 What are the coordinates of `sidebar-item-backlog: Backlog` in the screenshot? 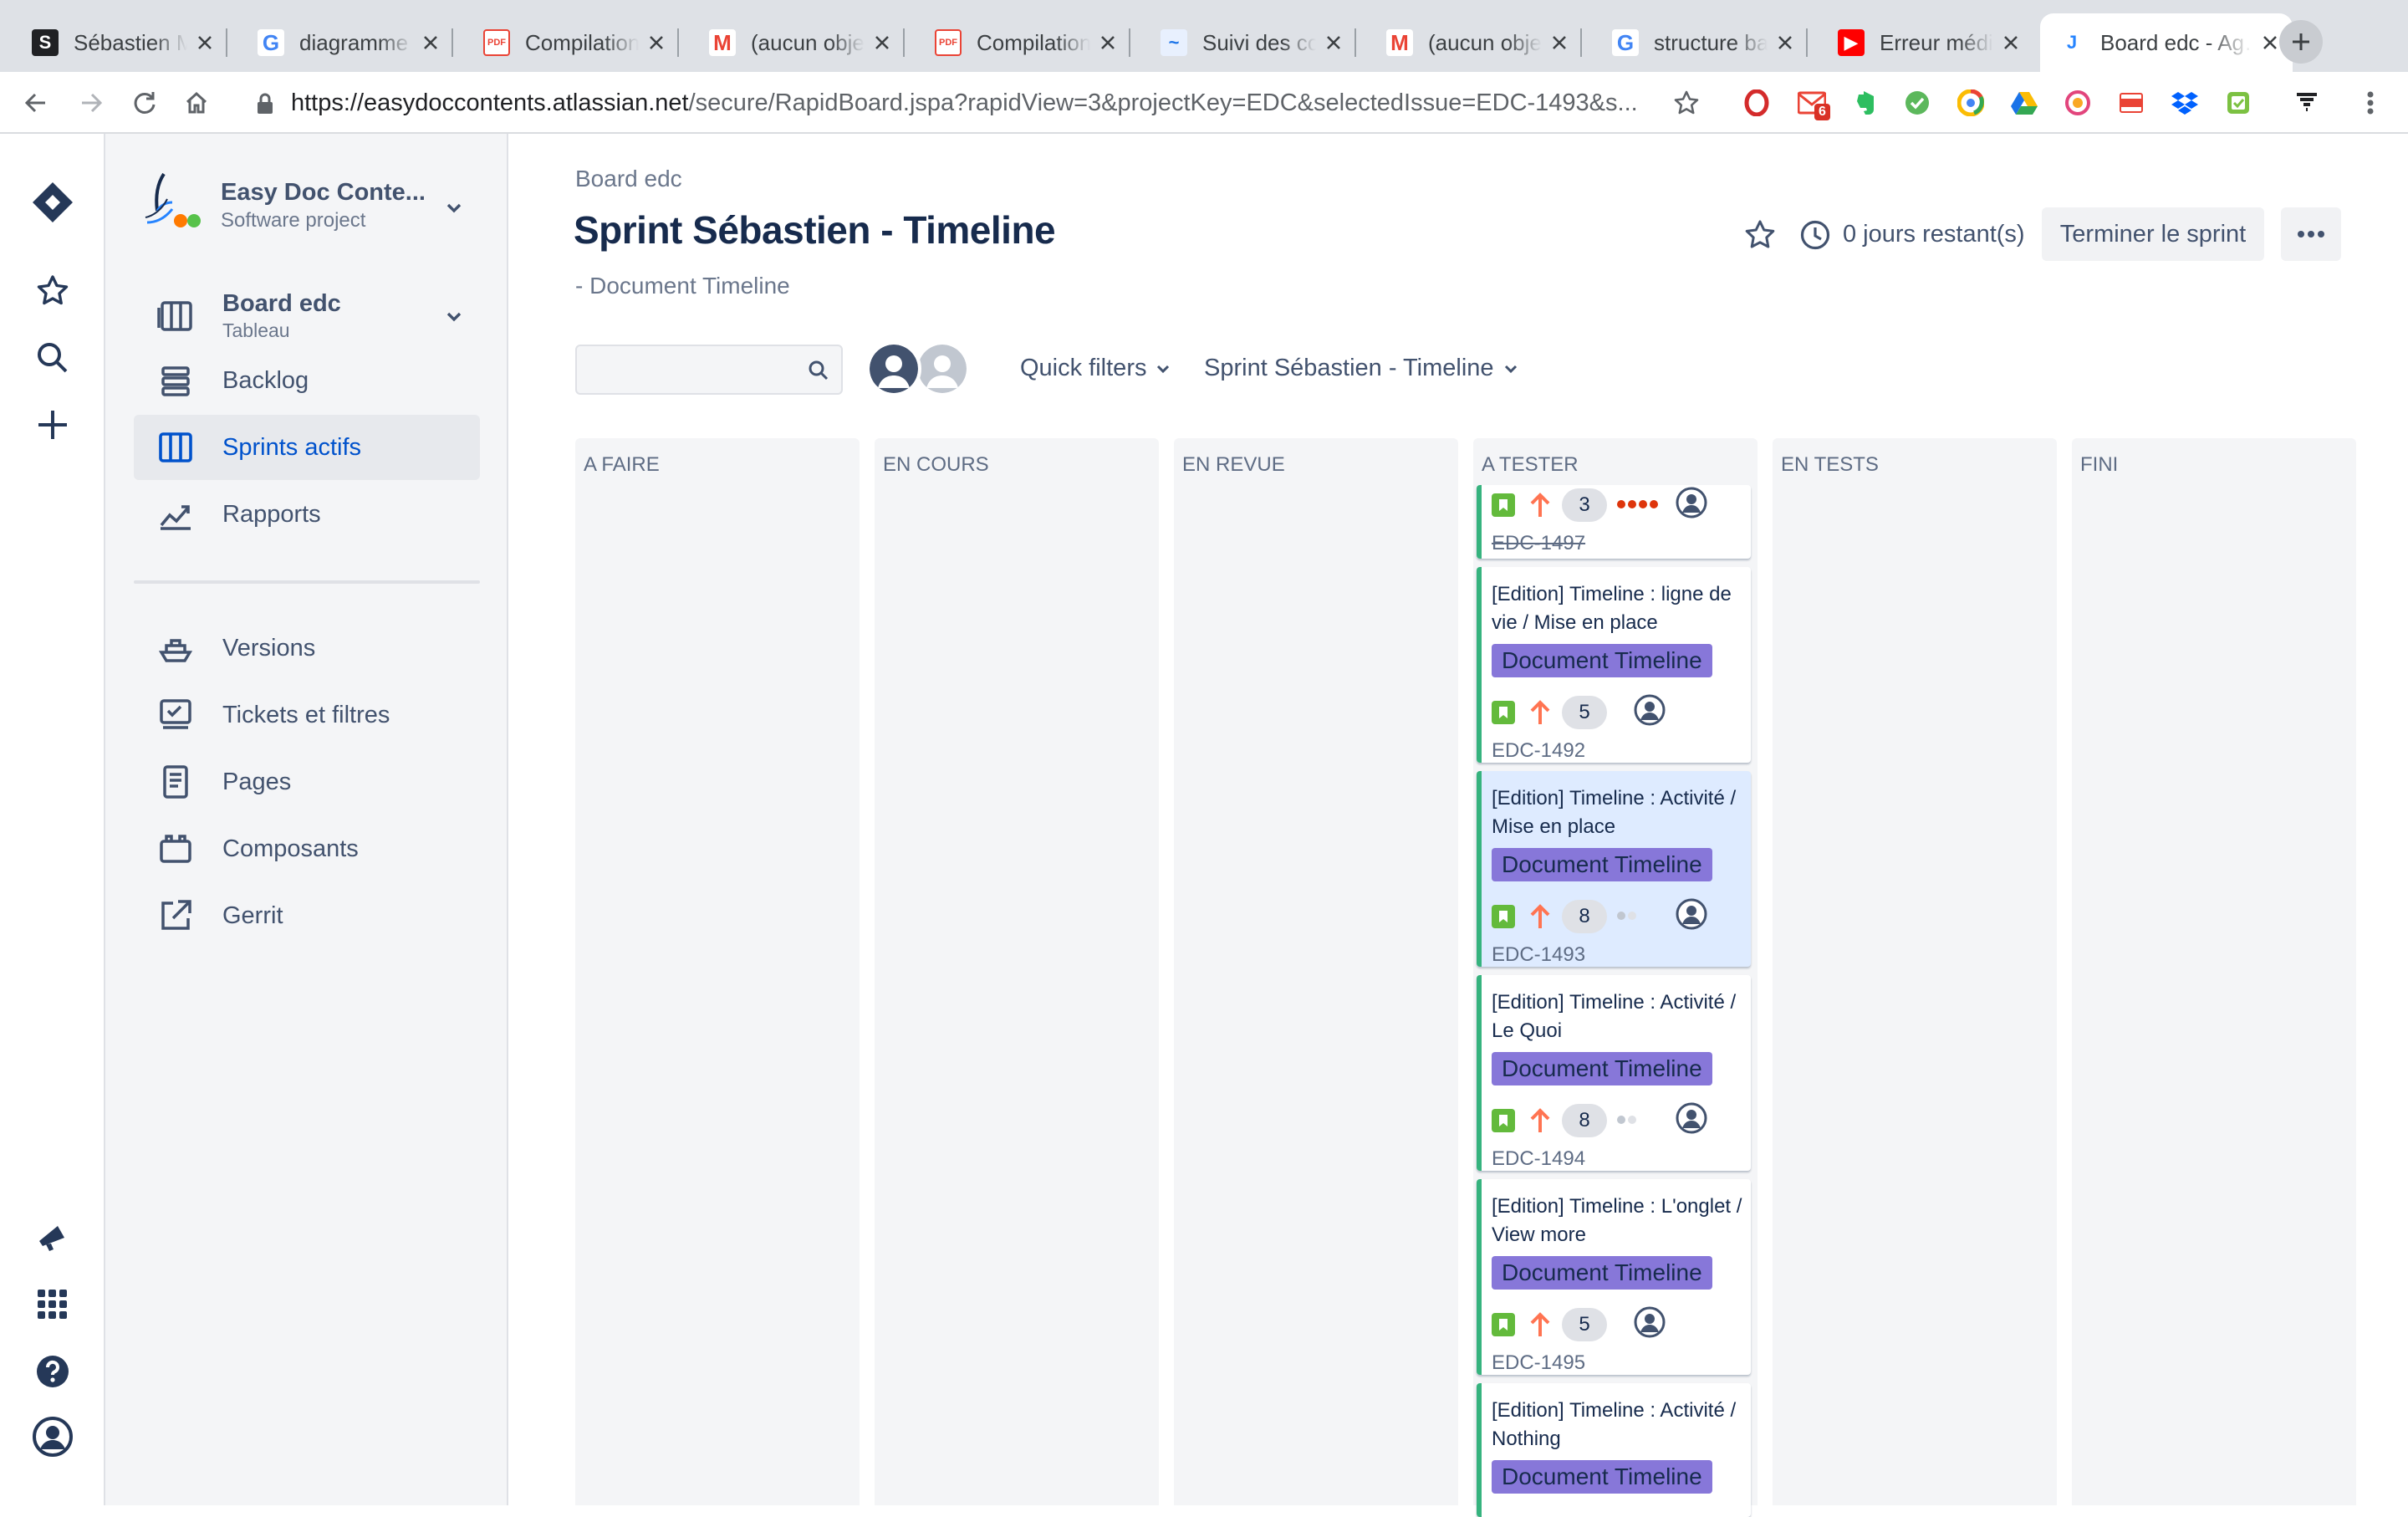 It's located at (307, 380).